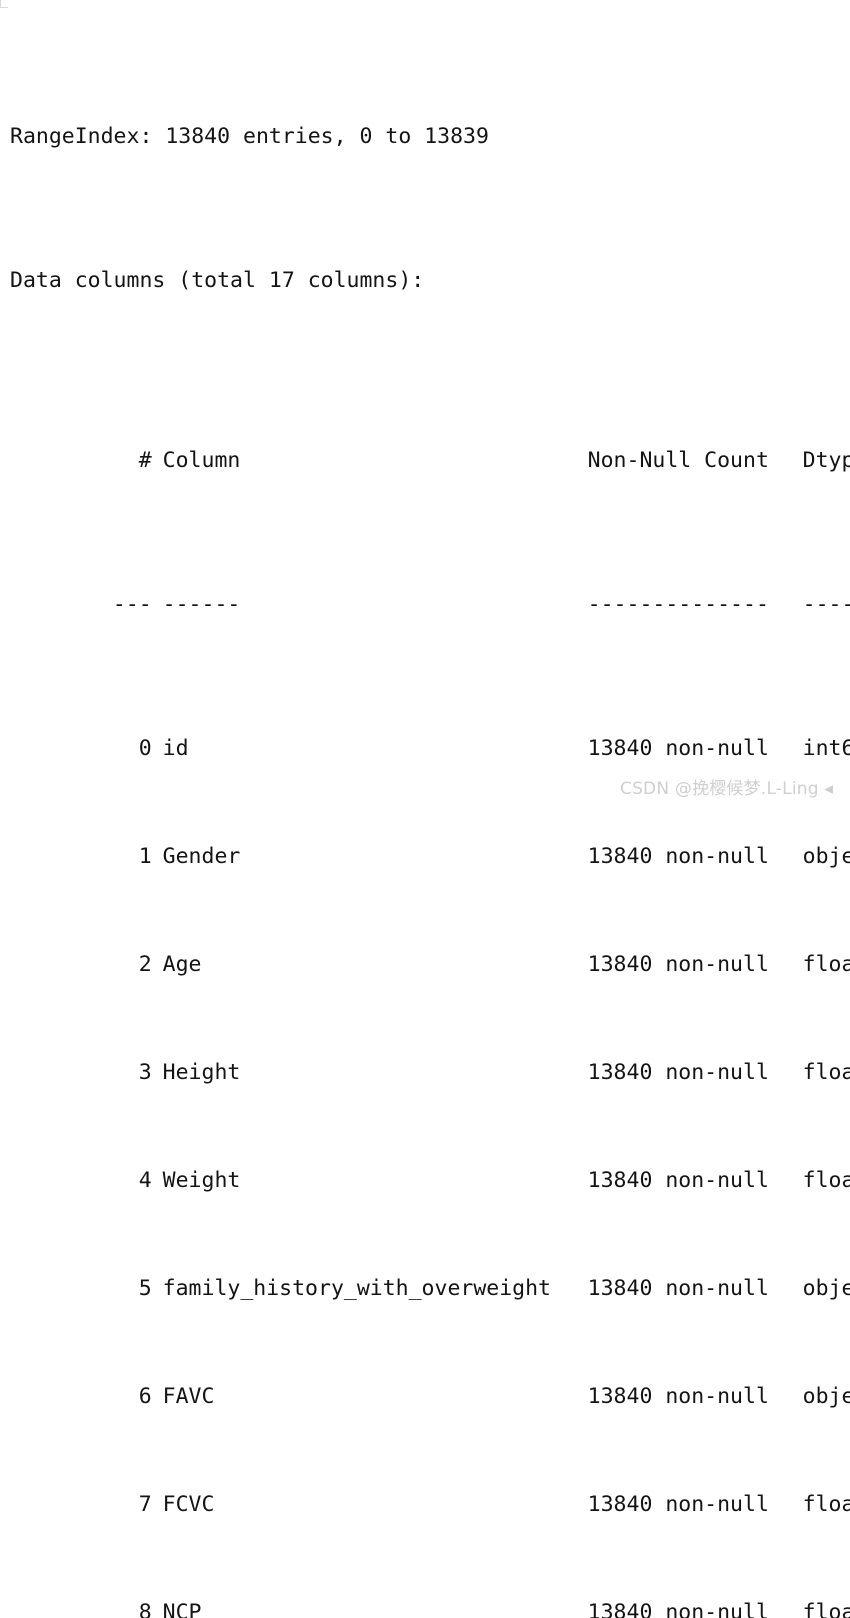  Describe the element at coordinates (430, 440) in the screenshot. I see `table-header-row: # Column Non-Null Count Dtype` at that location.